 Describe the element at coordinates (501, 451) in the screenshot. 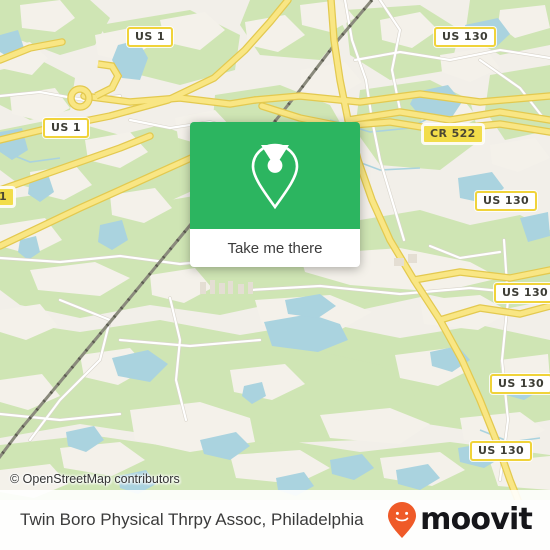

I see `shield-us-130-bottom: US 130` at that location.